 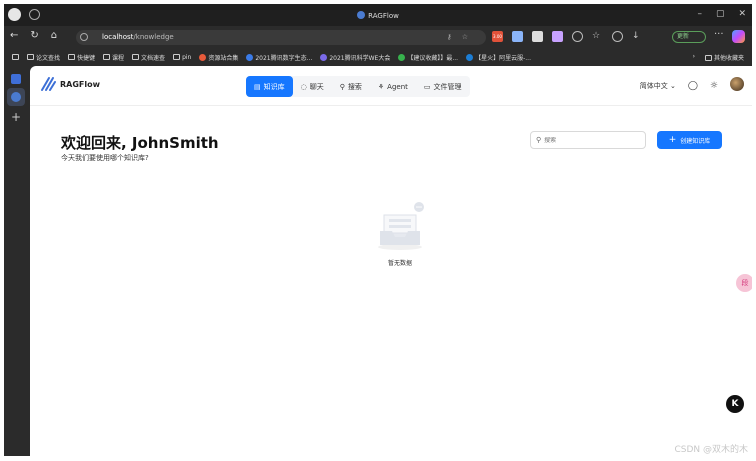 What do you see at coordinates (303, 86) in the screenshot?
I see `chat-icon: ◌` at bounding box center [303, 86].